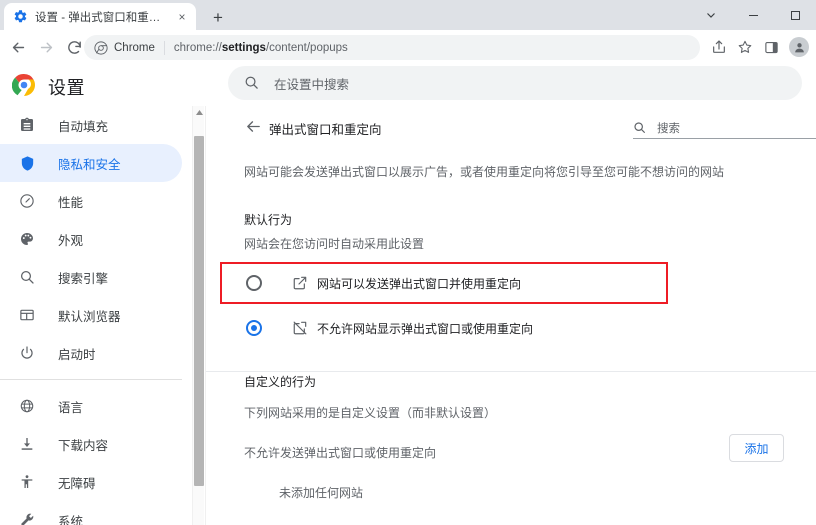 This screenshot has height=525, width=816. I want to click on accessibility-icon, so click(27, 482).